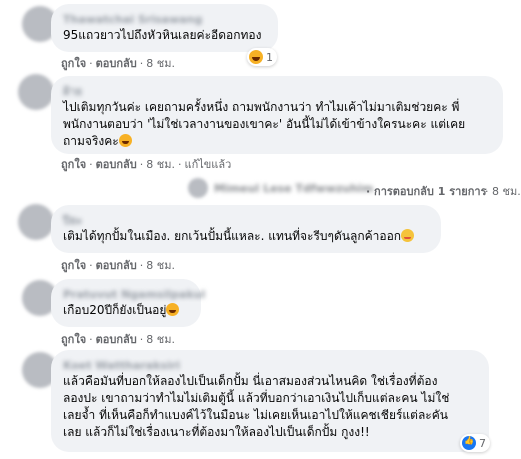 The width and height of the screenshot is (521, 459). Describe the element at coordinates (469, 443) in the screenshot. I see `like-reaction-icon` at that location.